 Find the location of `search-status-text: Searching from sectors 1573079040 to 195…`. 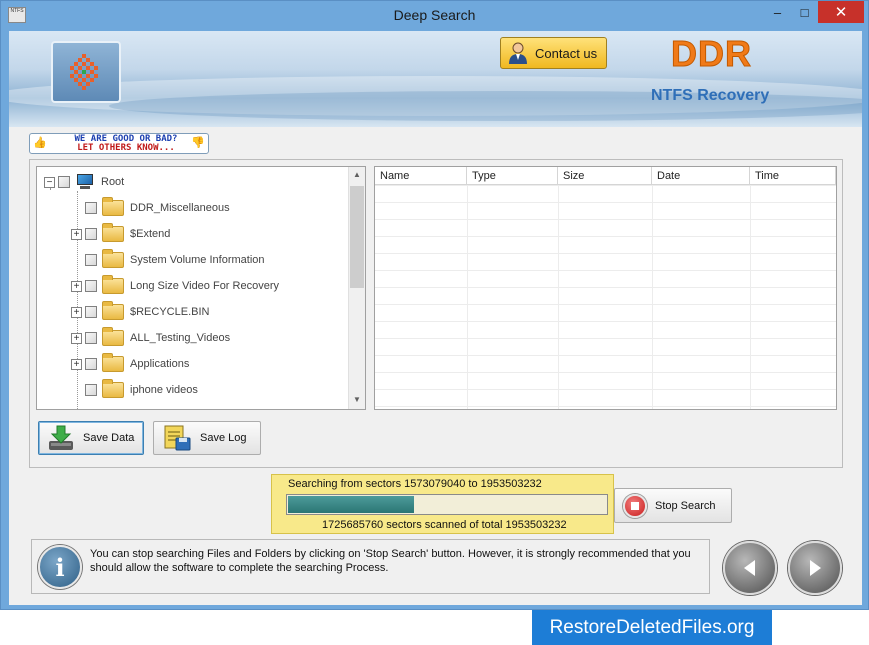

search-status-text: Searching from sectors 1573079040 to 195… is located at coordinates (415, 484).